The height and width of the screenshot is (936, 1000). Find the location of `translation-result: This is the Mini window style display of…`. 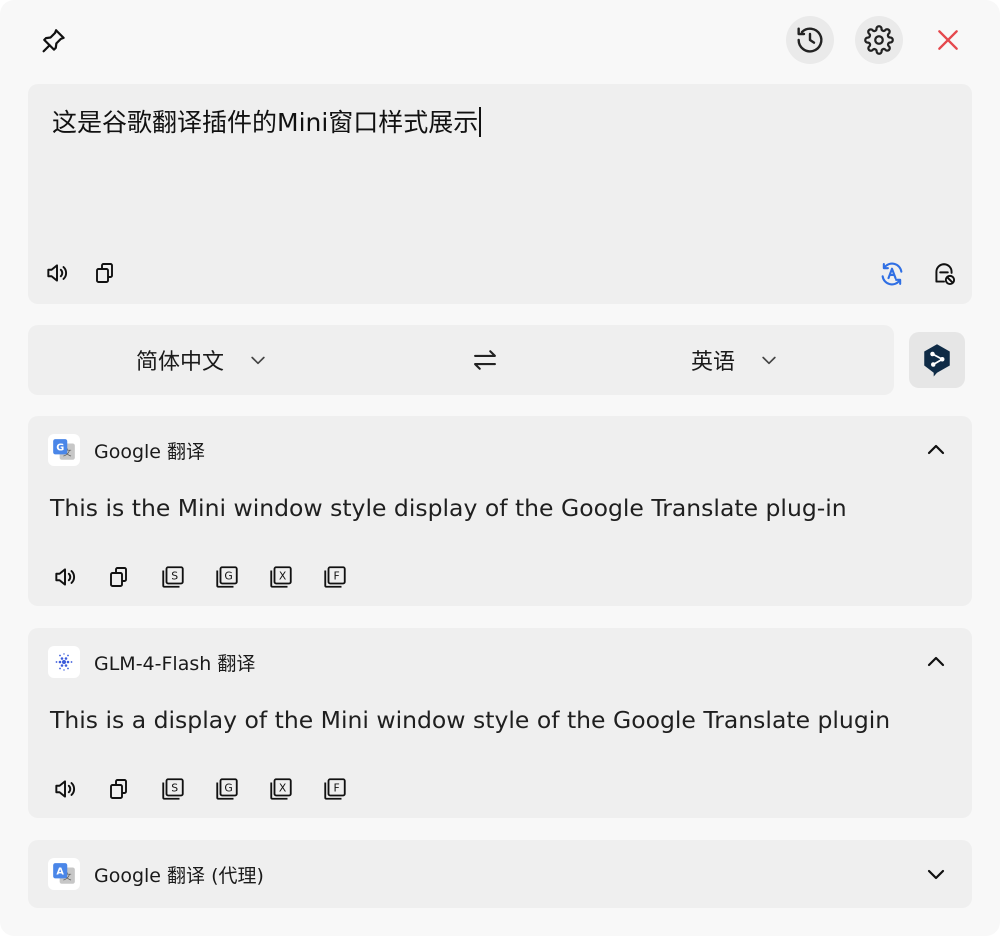

translation-result: This is the Mini window style display of… is located at coordinates (448, 508).